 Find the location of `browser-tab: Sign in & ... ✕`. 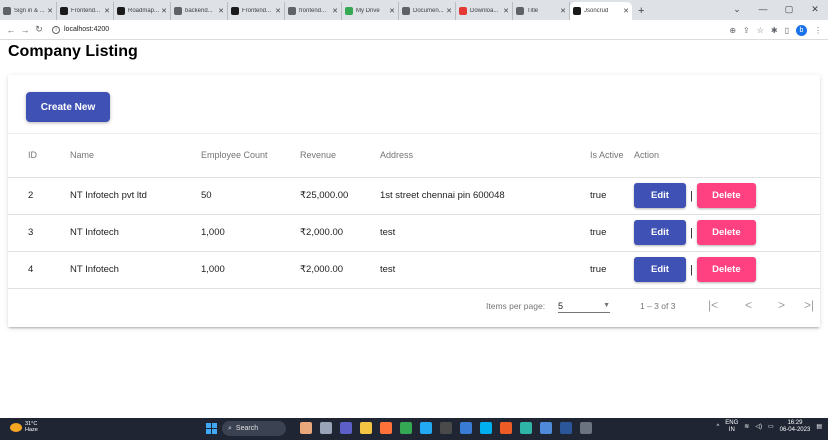

browser-tab: Sign in & ... ✕ is located at coordinates (28, 11).